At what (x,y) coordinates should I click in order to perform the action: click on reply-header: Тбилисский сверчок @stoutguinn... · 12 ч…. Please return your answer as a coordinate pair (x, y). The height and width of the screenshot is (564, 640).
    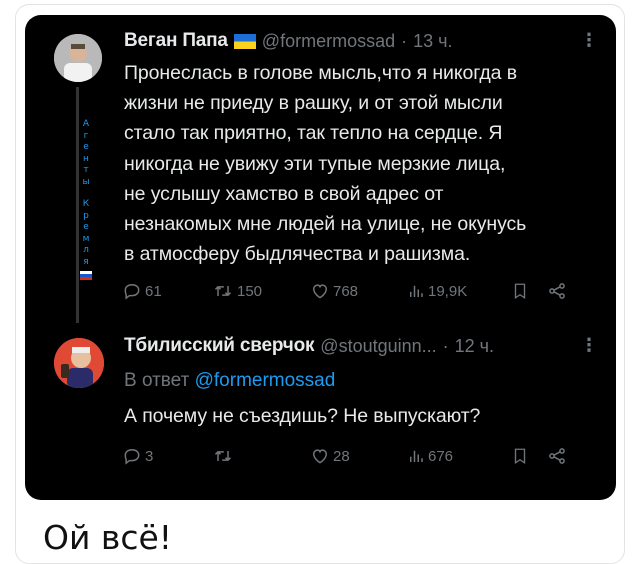
    Looking at the image, I should click on (309, 346).